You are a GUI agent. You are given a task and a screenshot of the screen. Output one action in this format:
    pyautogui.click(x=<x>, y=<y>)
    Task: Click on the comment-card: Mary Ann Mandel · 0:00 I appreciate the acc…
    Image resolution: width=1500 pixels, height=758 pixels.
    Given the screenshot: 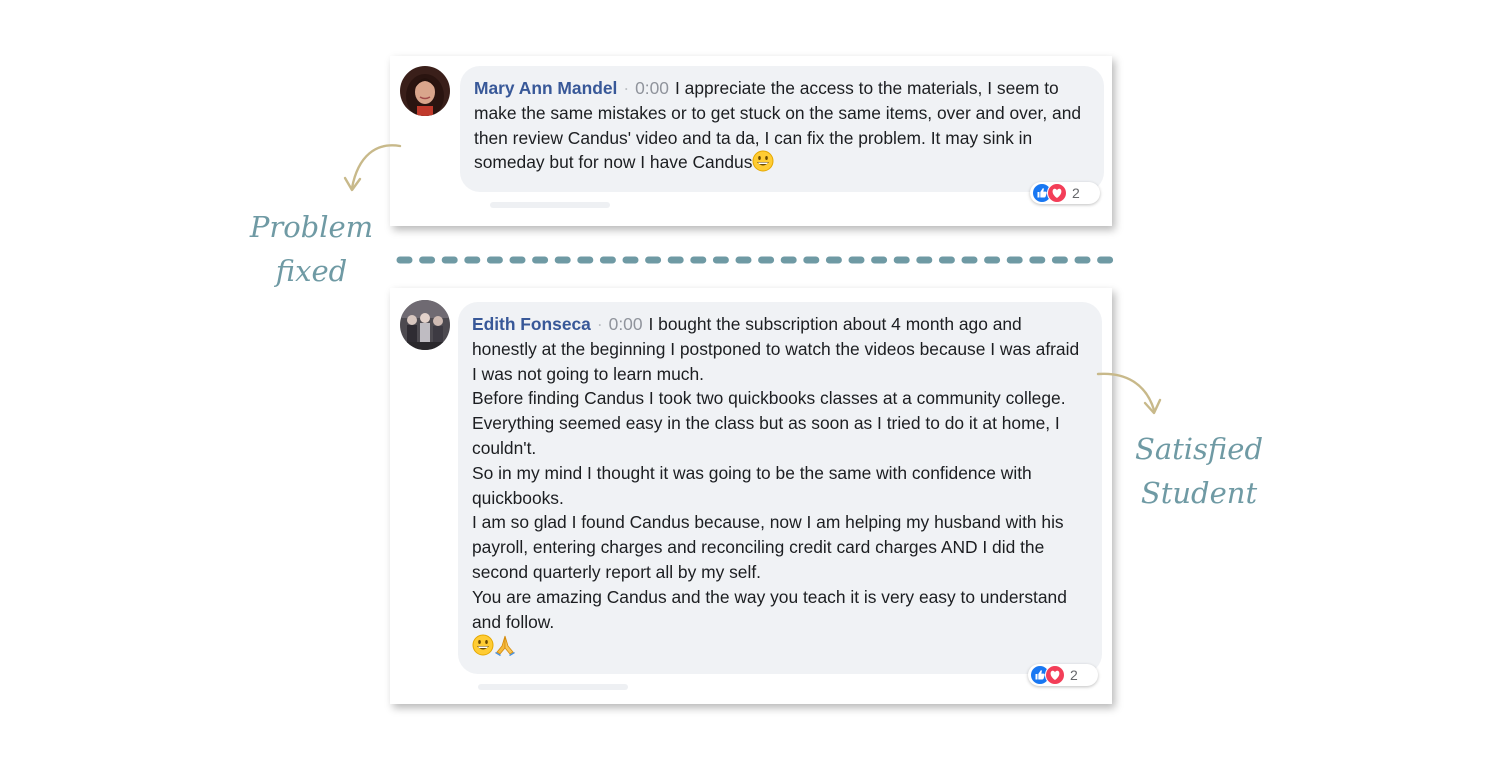 What is the action you would take?
    pyautogui.click(x=751, y=141)
    